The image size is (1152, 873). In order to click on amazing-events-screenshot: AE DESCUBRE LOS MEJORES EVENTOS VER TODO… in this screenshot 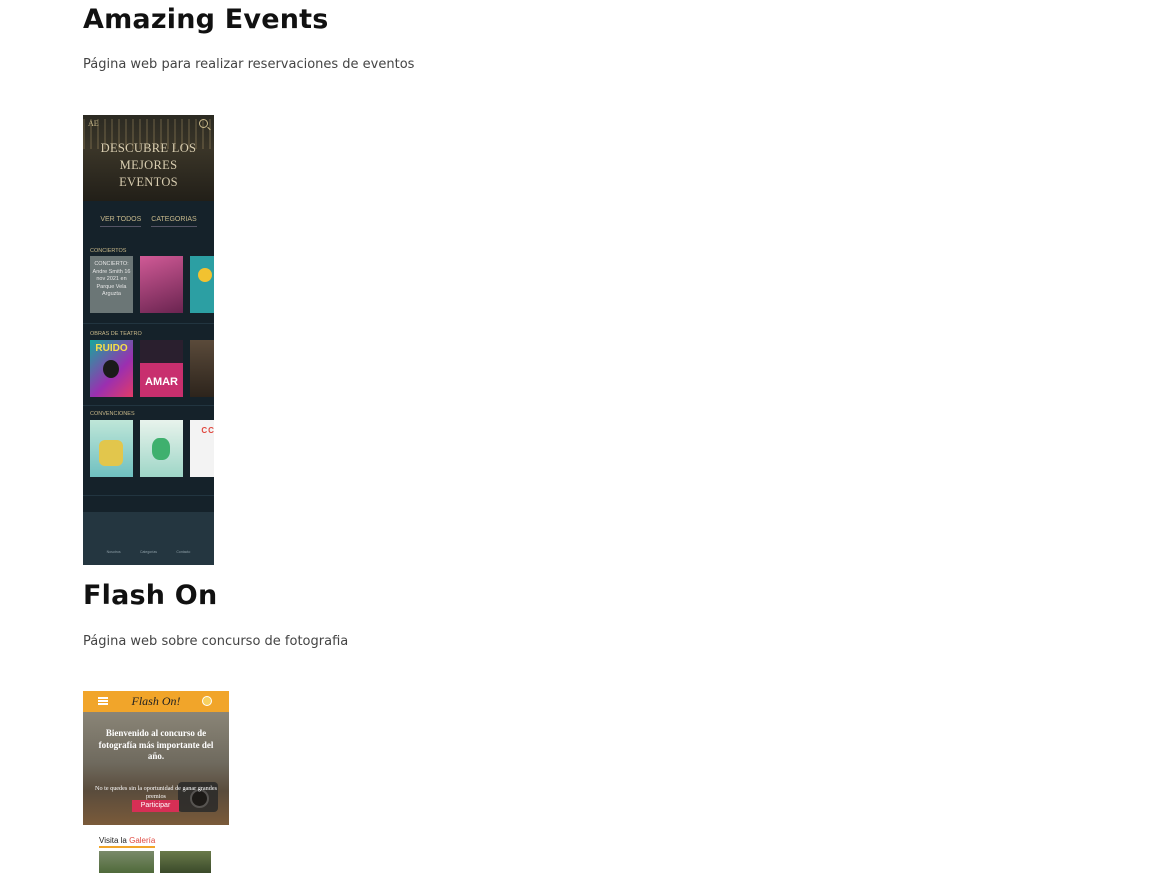, I will do `click(148, 340)`.